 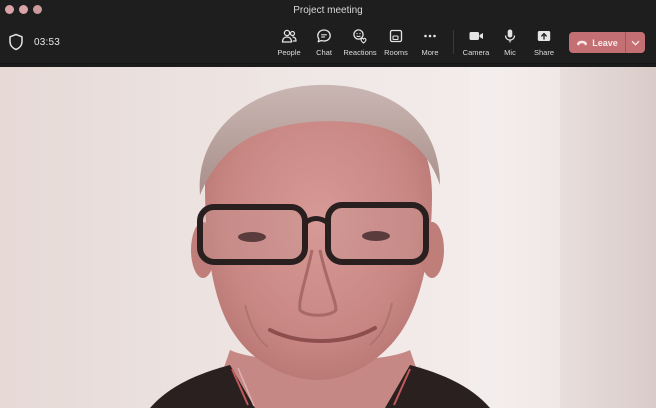 I want to click on chat-icon, so click(x=324, y=36).